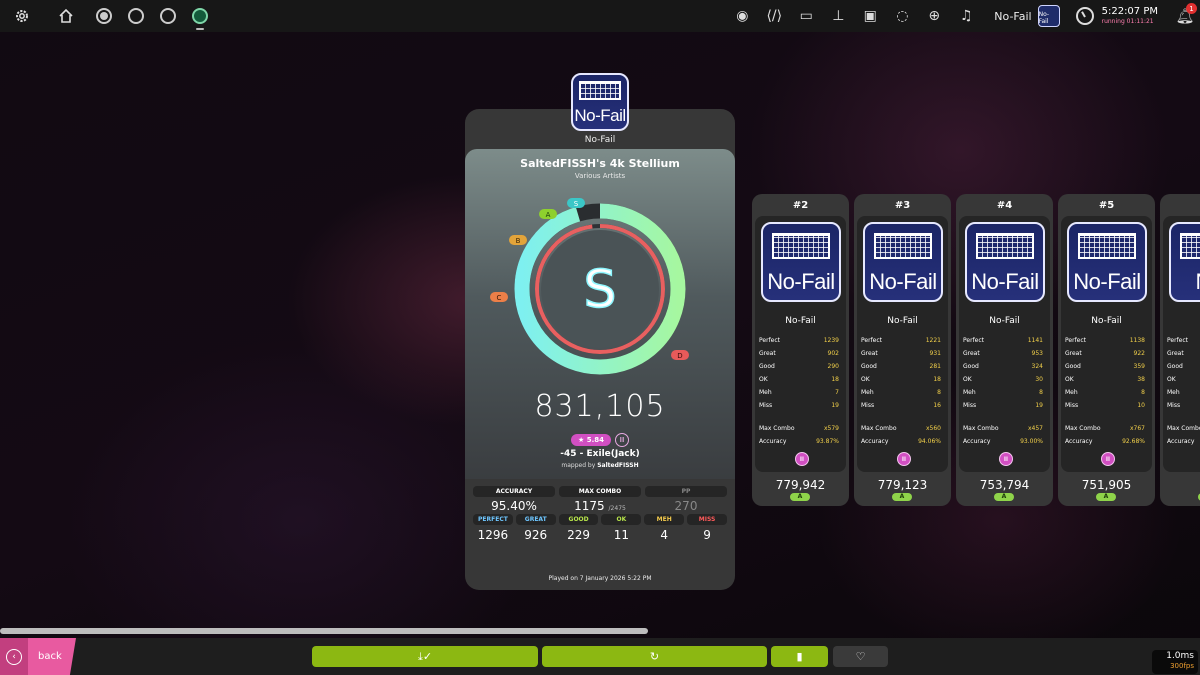 Image resolution: width=1200 pixels, height=675 pixels. I want to click on total-score: 75, so click(1180, 485).